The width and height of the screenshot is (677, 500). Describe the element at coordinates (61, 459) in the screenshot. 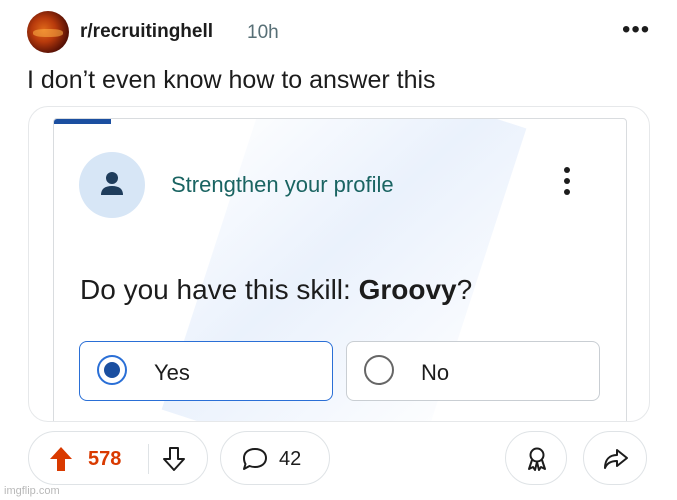

I see `upvote-icon` at that location.